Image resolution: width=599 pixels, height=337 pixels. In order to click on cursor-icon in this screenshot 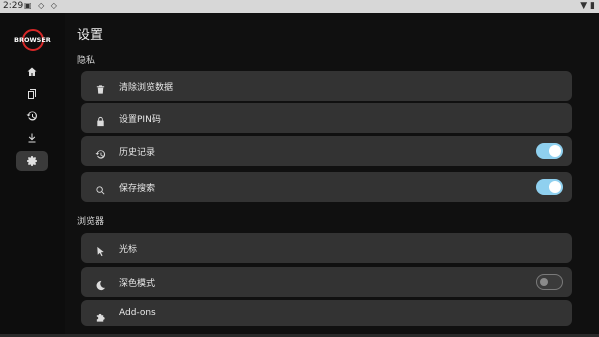, I will do `click(100, 249)`.